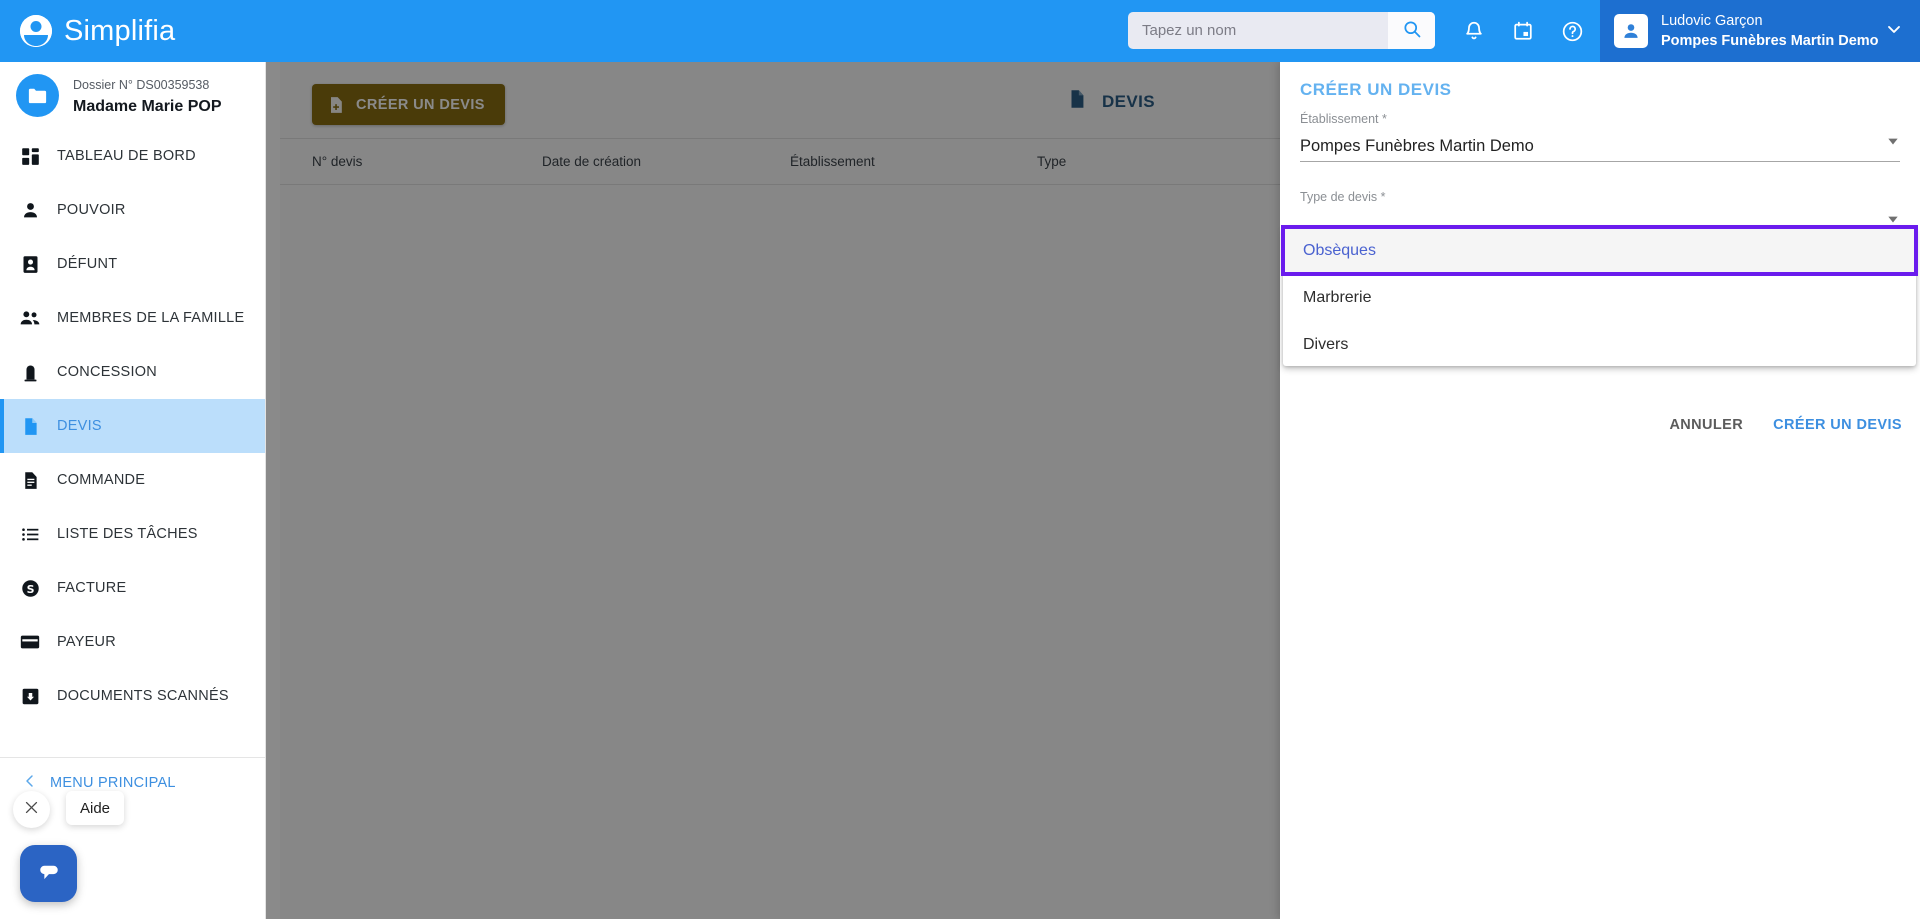 The height and width of the screenshot is (919, 1920). Describe the element at coordinates (132, 210) in the screenshot. I see `sidebar-item-pouvoir: POUVOIR` at that location.